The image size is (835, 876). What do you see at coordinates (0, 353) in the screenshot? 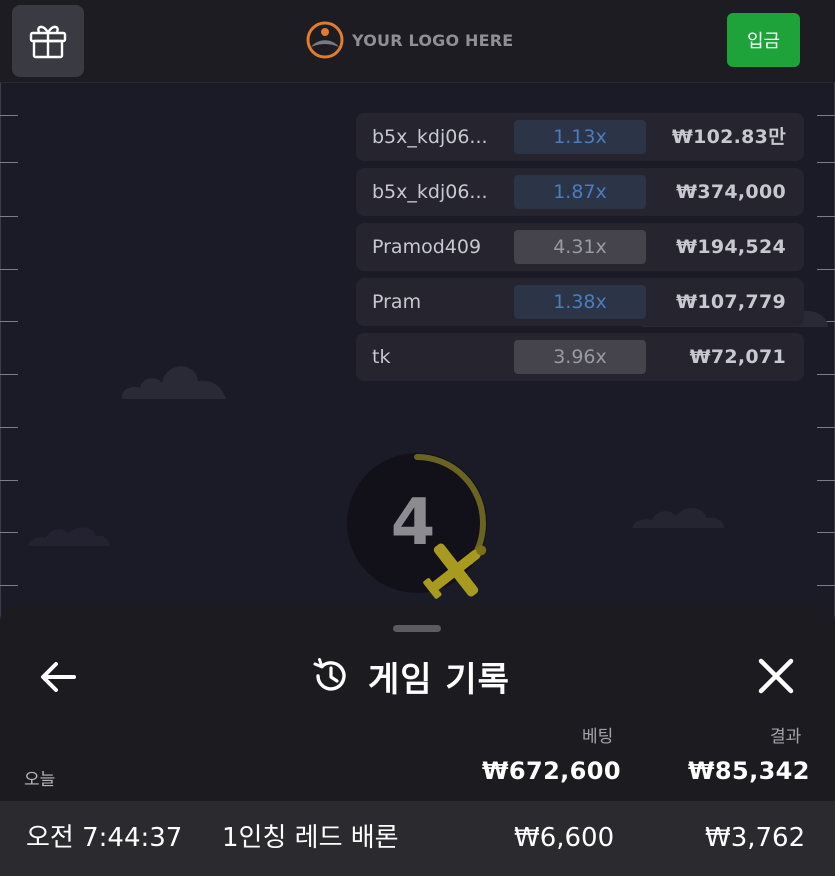
I see `left-axis` at bounding box center [0, 353].